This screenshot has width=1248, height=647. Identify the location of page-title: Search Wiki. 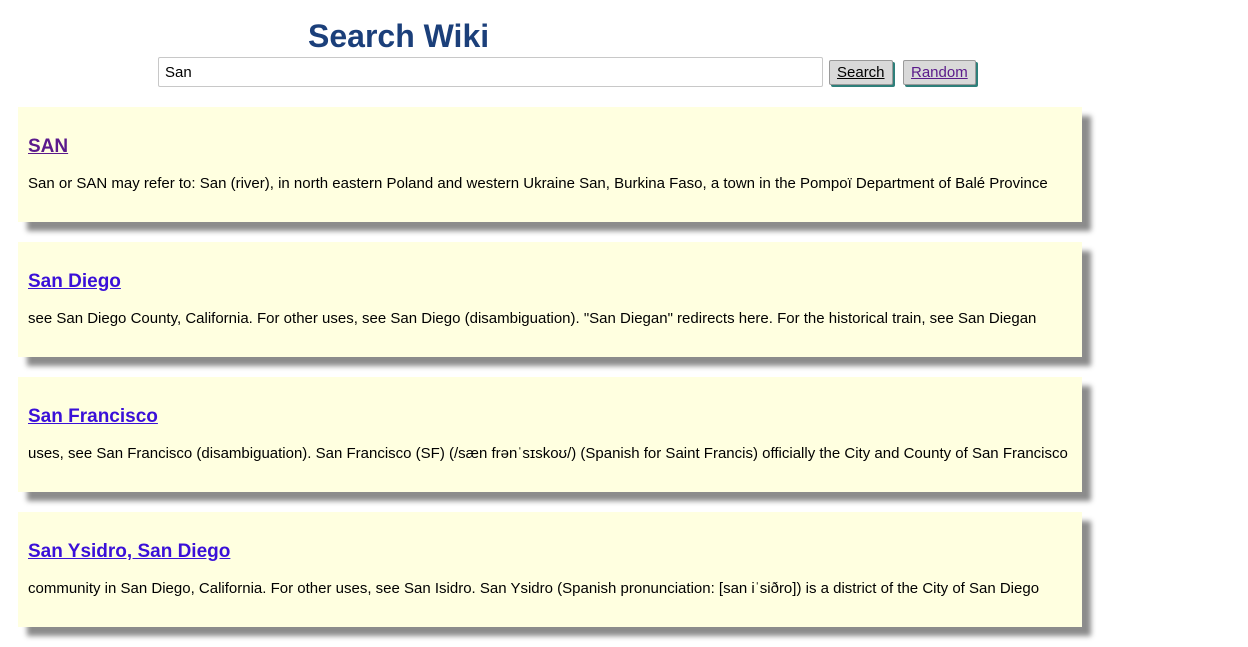
(399, 36).